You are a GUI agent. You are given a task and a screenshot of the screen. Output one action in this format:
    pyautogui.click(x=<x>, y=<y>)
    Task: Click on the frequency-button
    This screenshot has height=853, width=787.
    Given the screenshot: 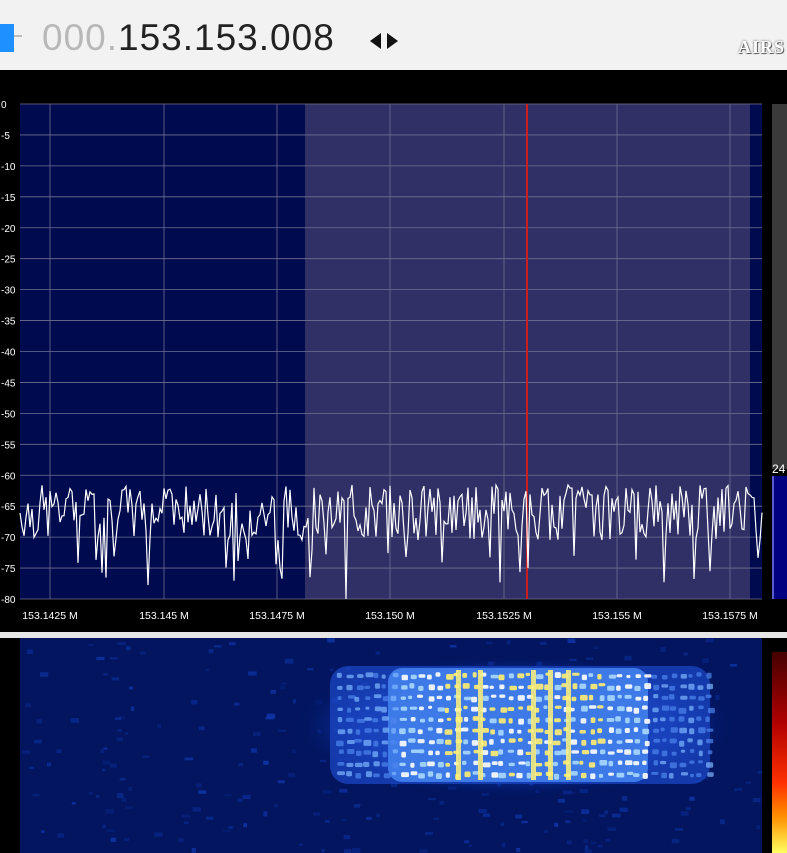 What is the action you would take?
    pyautogui.click(x=7, y=38)
    